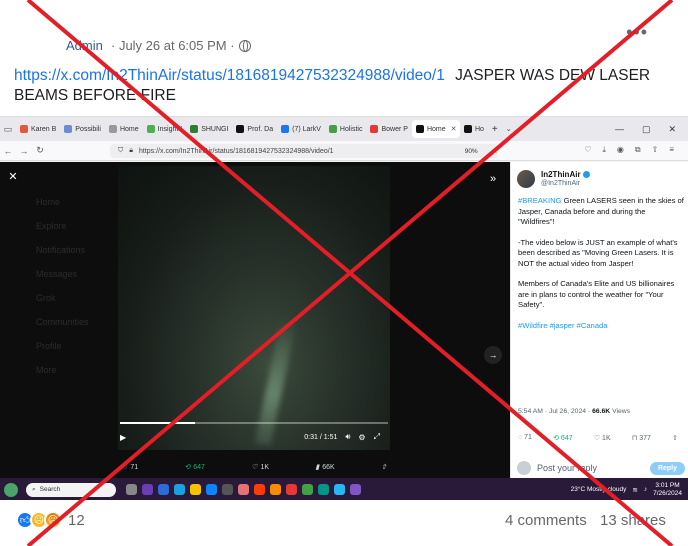 The height and width of the screenshot is (546, 688). I want to click on speaker-icon: ♪, so click(645, 489).